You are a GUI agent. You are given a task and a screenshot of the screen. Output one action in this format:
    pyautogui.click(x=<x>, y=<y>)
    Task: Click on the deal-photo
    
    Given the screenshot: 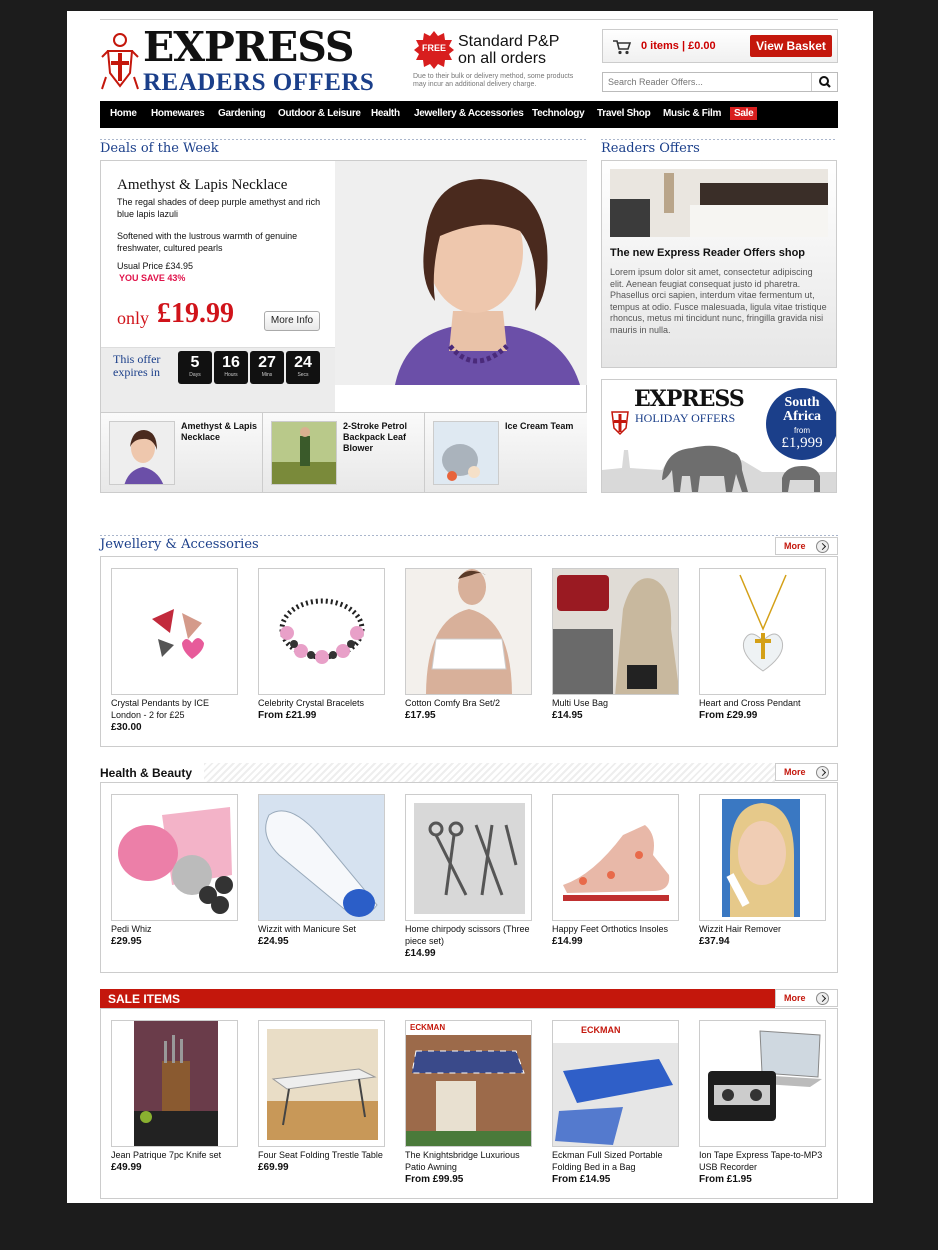 What is the action you would take?
    pyautogui.click(x=461, y=273)
    